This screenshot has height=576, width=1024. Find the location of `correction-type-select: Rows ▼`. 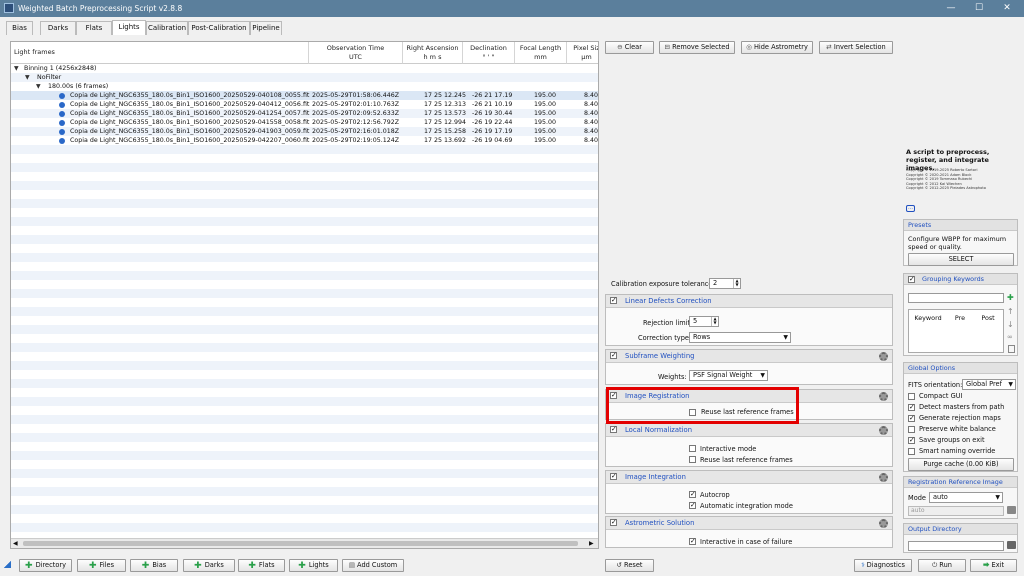

correction-type-select: Rows ▼ is located at coordinates (740, 337).